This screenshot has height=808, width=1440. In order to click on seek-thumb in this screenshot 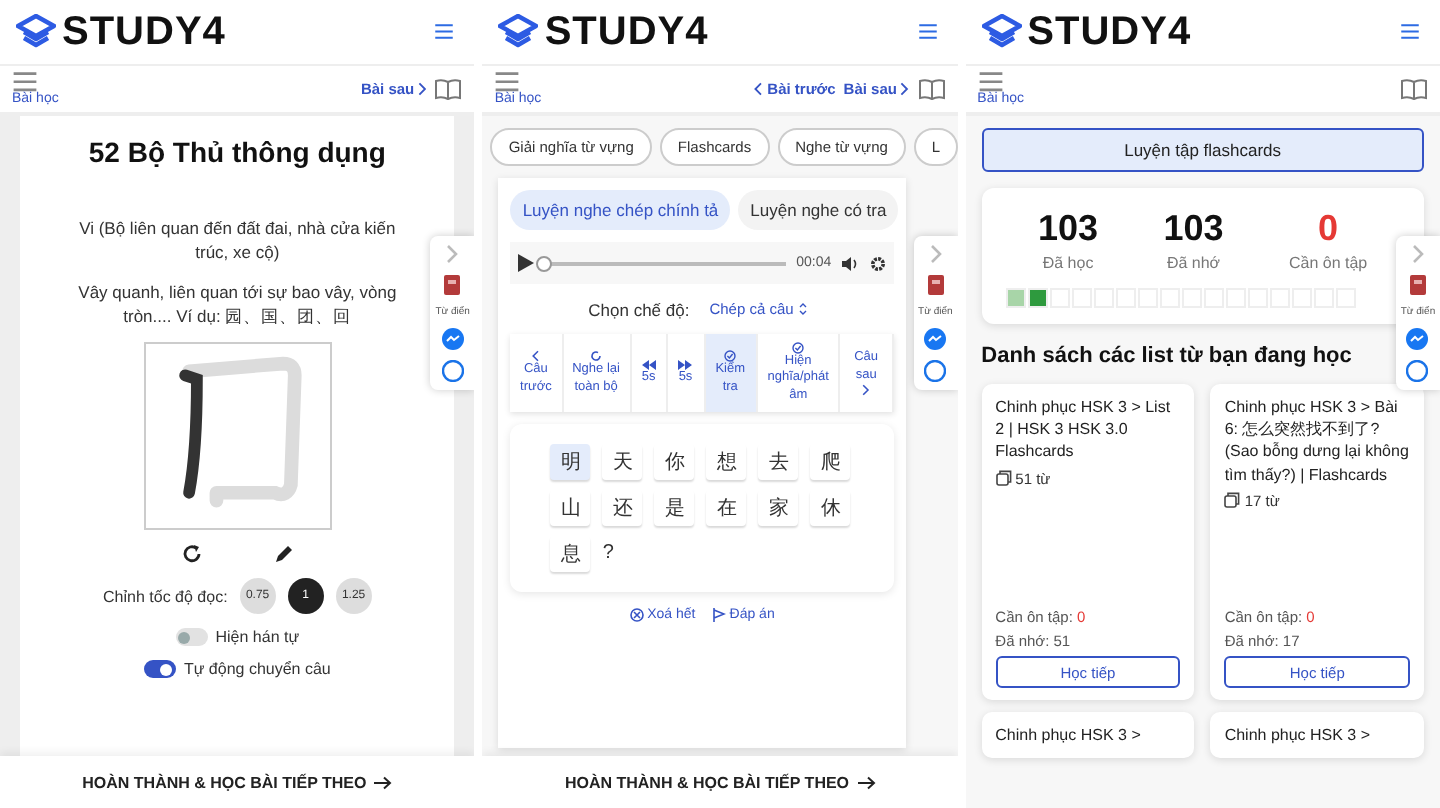, I will do `click(544, 263)`.